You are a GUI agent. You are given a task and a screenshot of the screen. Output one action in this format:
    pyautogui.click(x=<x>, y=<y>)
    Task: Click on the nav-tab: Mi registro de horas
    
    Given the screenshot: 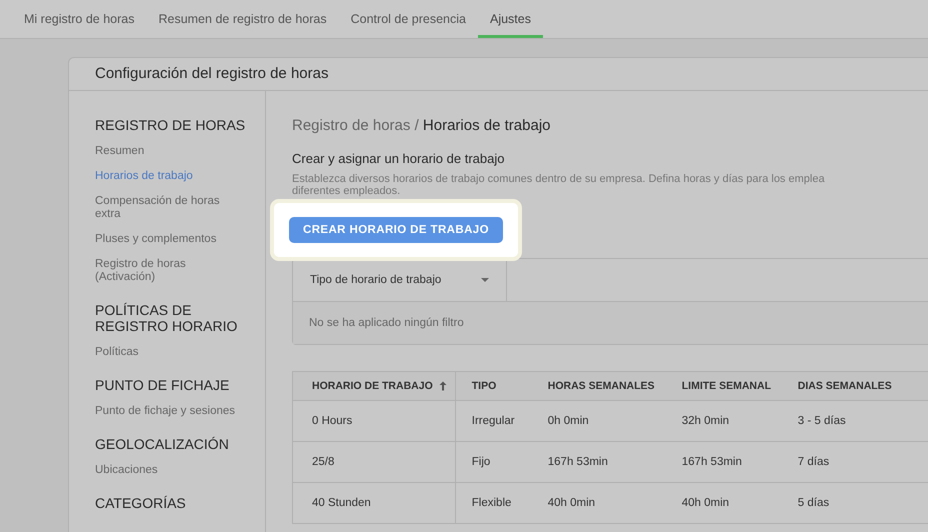 What is the action you would take?
    pyautogui.click(x=79, y=19)
    